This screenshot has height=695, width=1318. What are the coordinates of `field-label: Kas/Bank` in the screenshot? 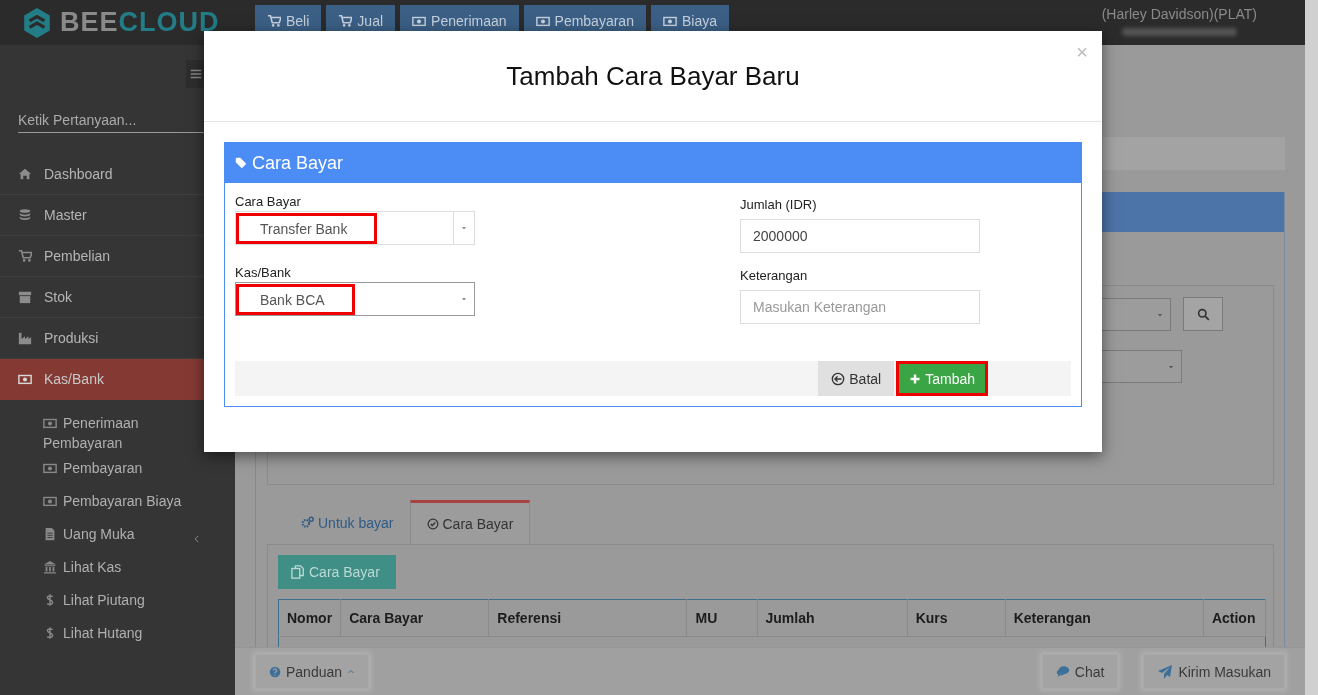 It's located at (263, 272).